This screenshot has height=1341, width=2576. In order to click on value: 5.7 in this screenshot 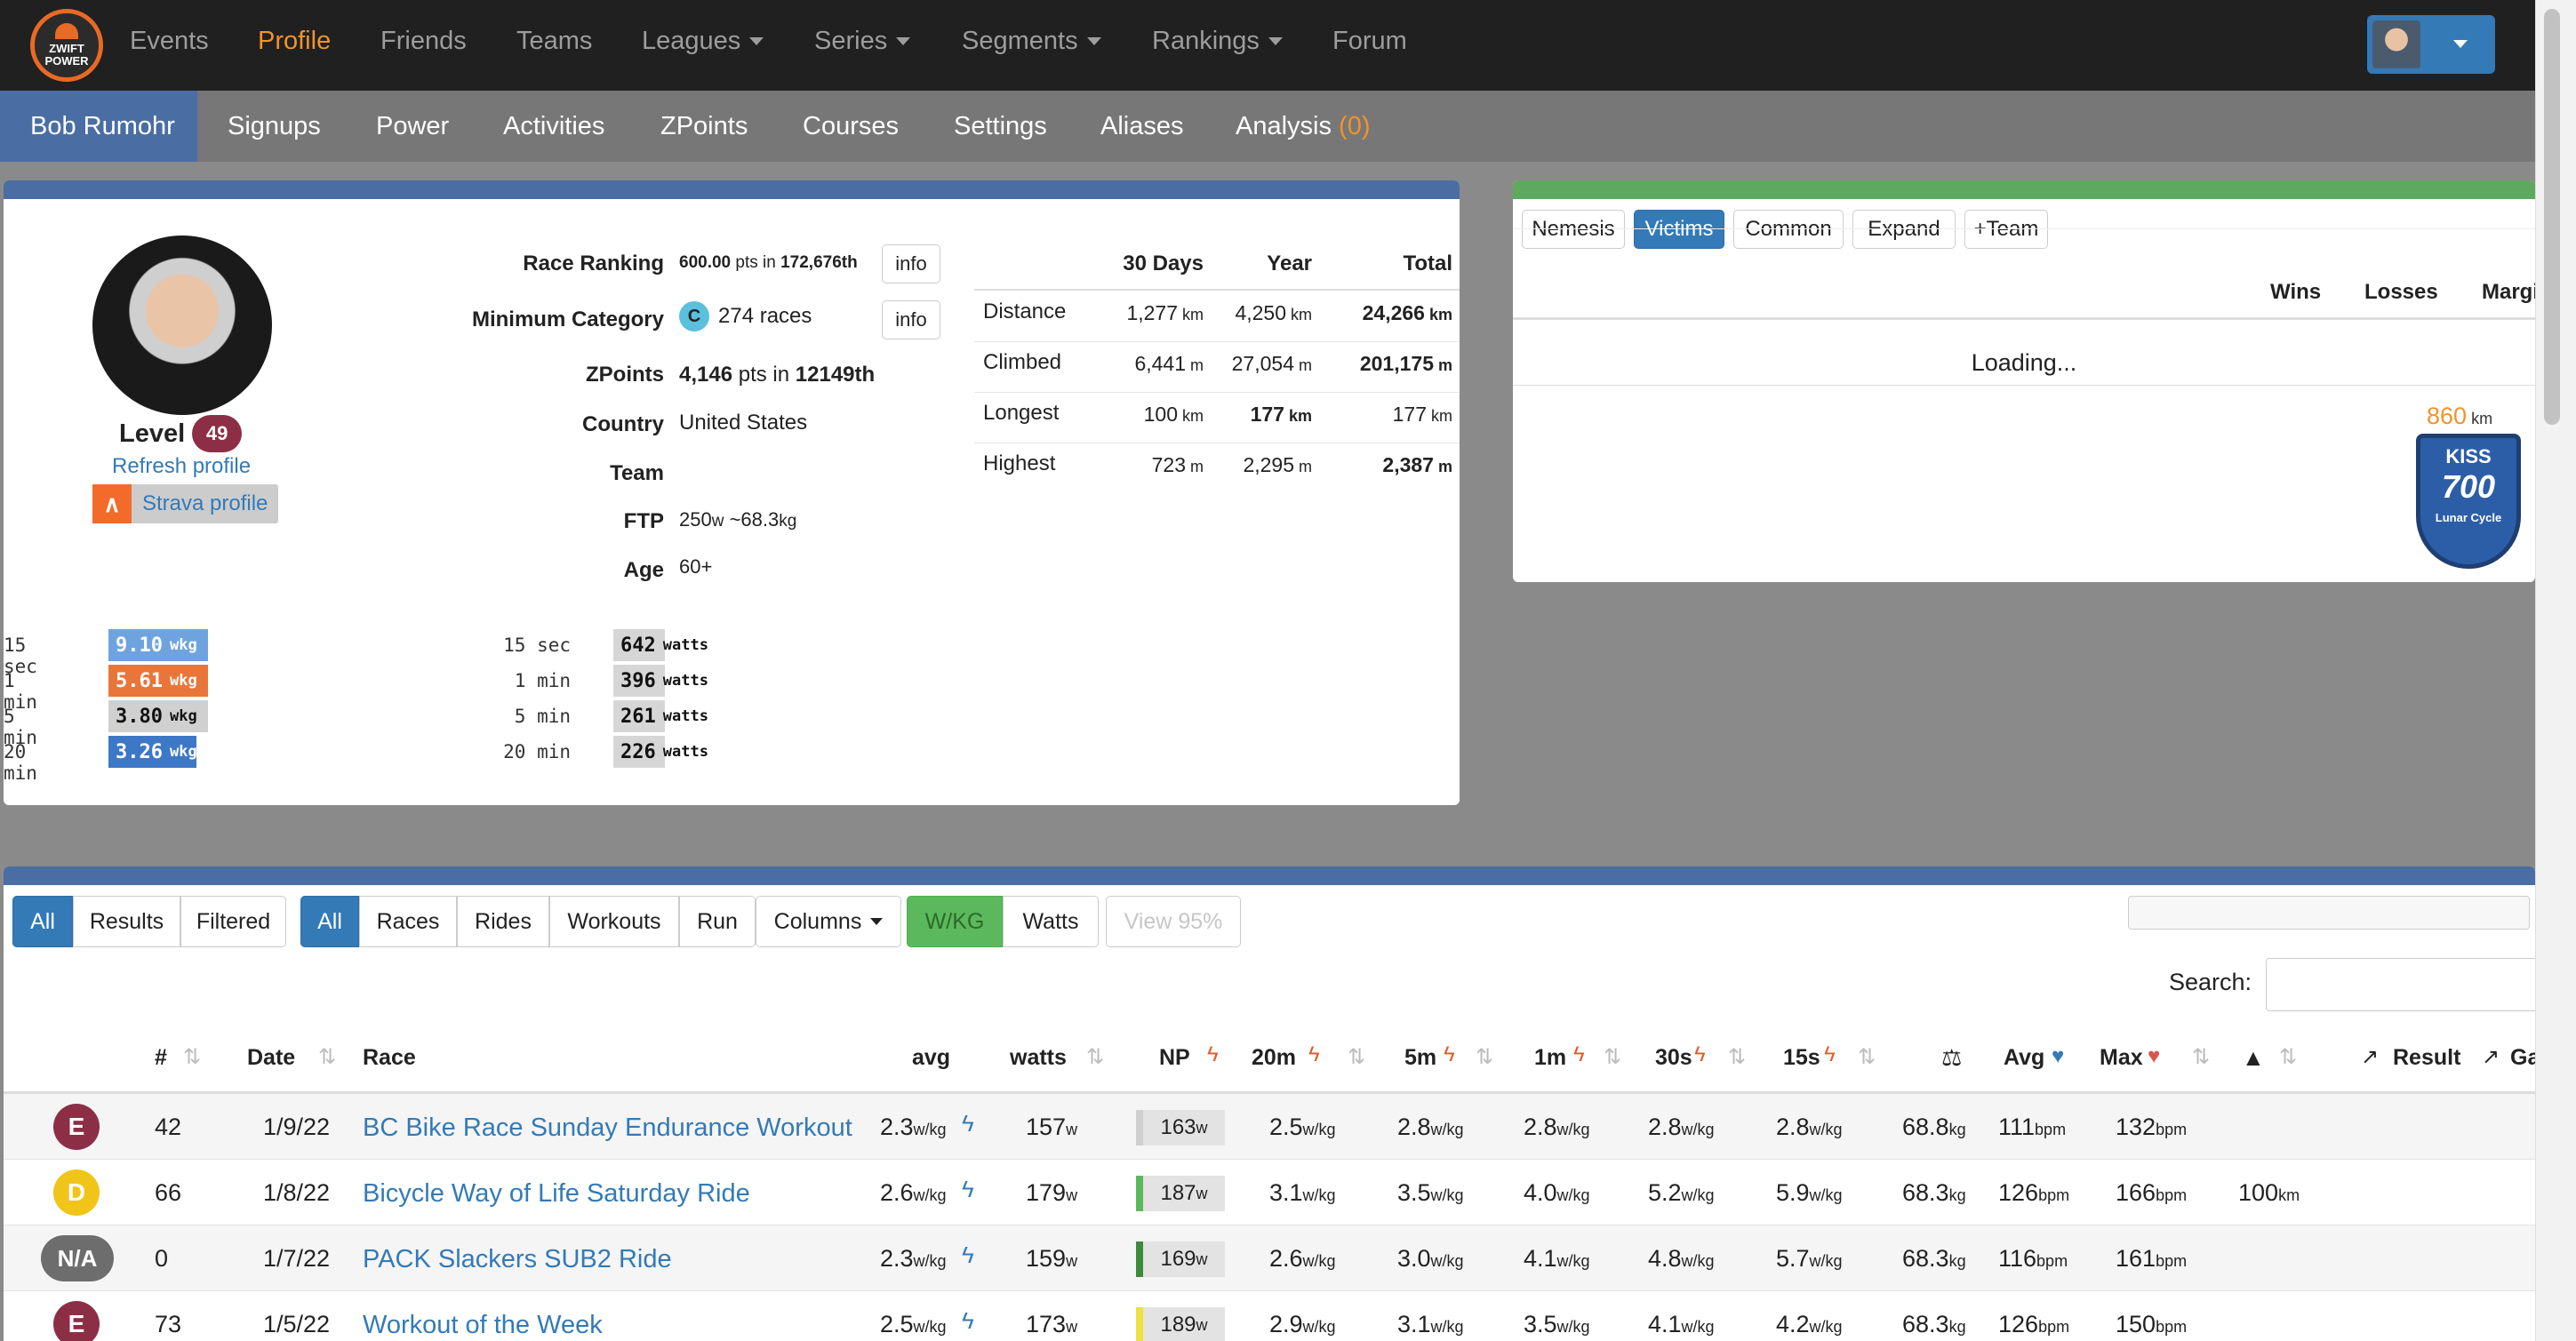, I will do `click(1793, 1258)`.